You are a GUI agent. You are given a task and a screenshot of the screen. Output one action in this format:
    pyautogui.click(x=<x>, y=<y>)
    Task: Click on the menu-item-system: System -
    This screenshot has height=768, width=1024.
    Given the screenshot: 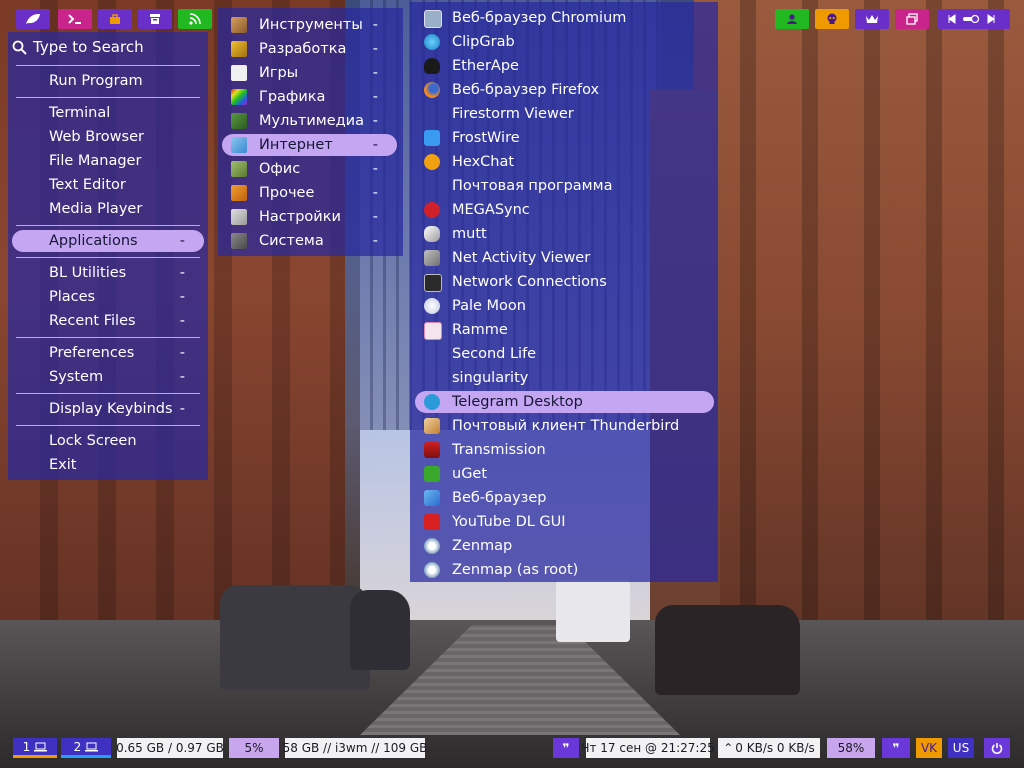 What is the action you would take?
    pyautogui.click(x=108, y=377)
    